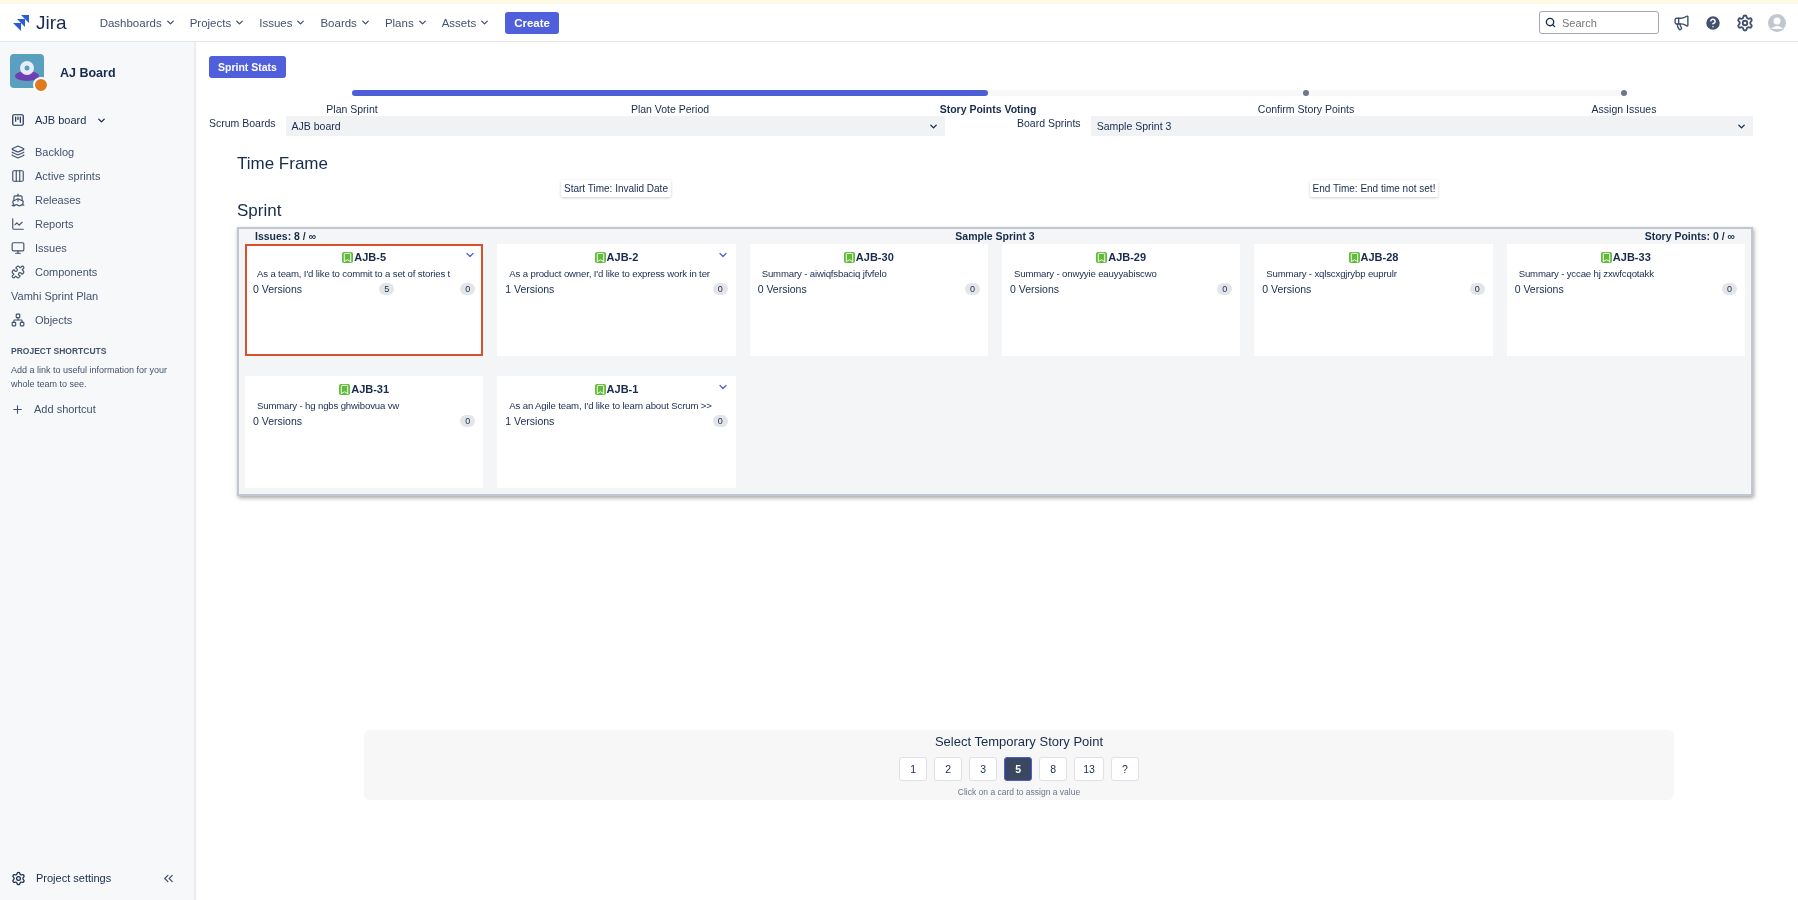  I want to click on point-option: 8, so click(1053, 769).